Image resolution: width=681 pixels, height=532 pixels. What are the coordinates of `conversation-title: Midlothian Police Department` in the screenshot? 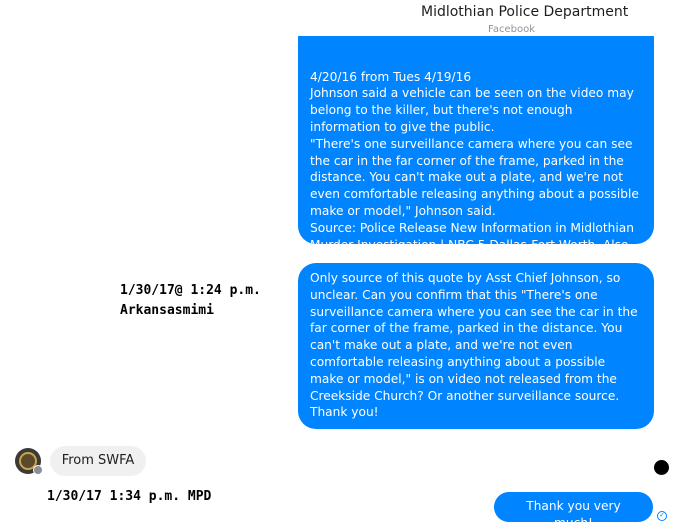 It's located at (524, 12).